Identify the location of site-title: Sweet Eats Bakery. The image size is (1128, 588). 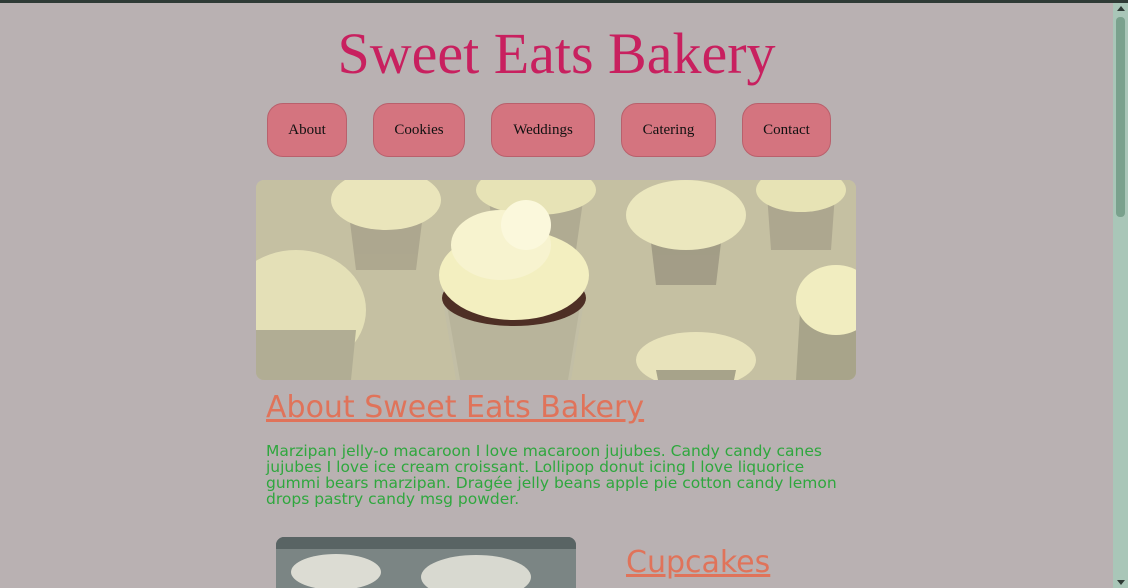
(556, 53).